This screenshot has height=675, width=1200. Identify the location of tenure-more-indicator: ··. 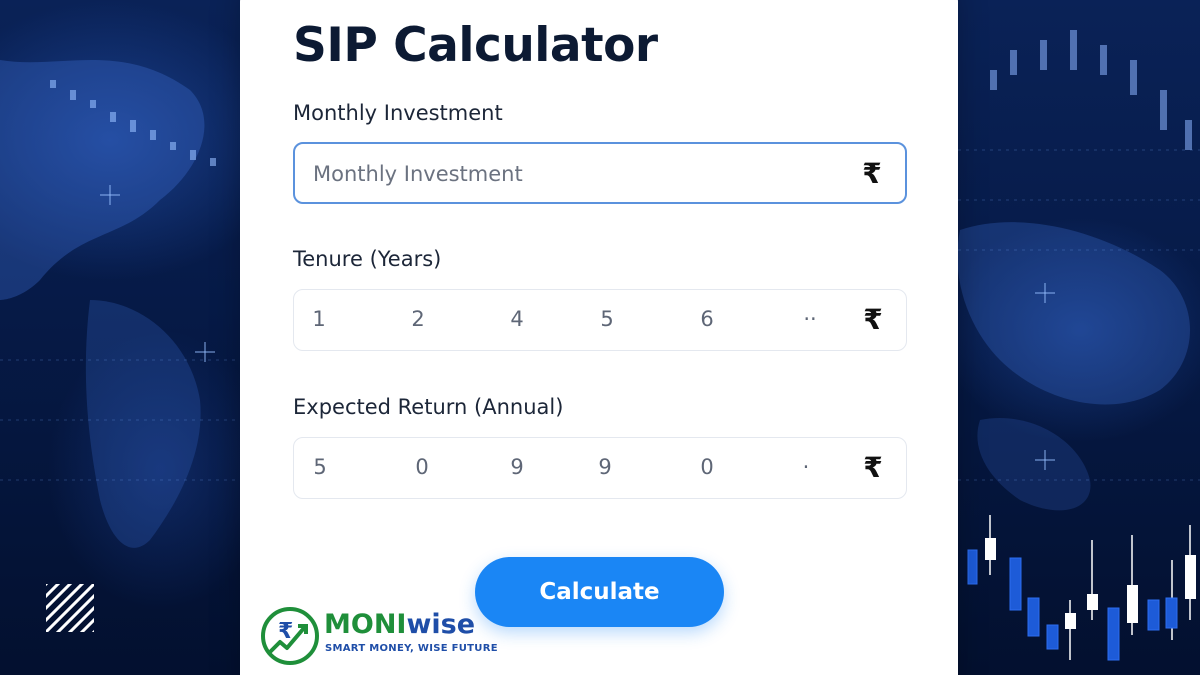
(810, 319).